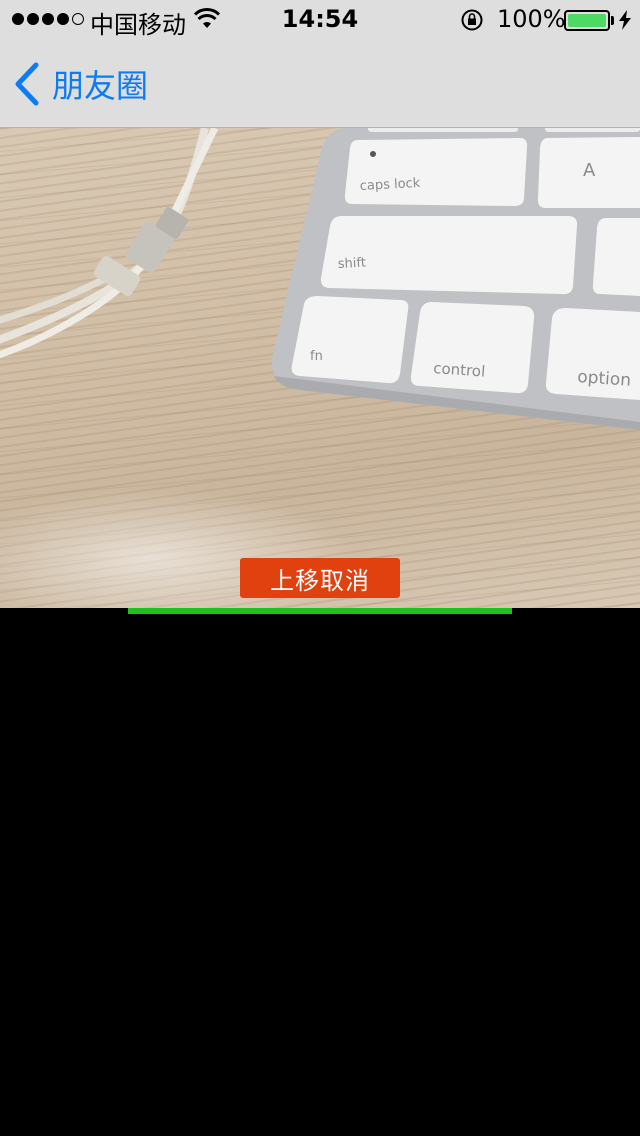 The image size is (640, 1136). I want to click on battery-level, so click(587, 20).